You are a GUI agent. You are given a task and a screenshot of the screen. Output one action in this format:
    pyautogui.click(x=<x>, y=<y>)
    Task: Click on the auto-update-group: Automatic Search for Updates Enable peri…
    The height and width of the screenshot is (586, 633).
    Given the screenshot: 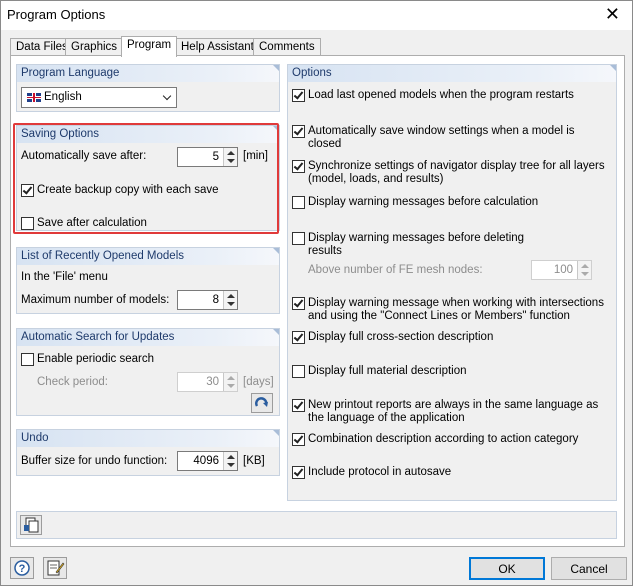 What is the action you would take?
    pyautogui.click(x=148, y=372)
    